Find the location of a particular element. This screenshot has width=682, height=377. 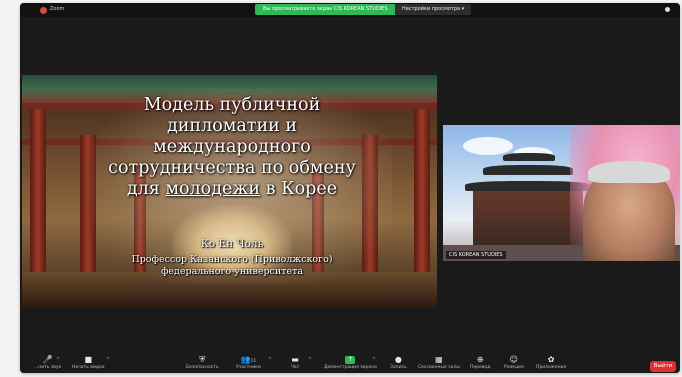

participants-icon: 👥11 is located at coordinates (248, 360).